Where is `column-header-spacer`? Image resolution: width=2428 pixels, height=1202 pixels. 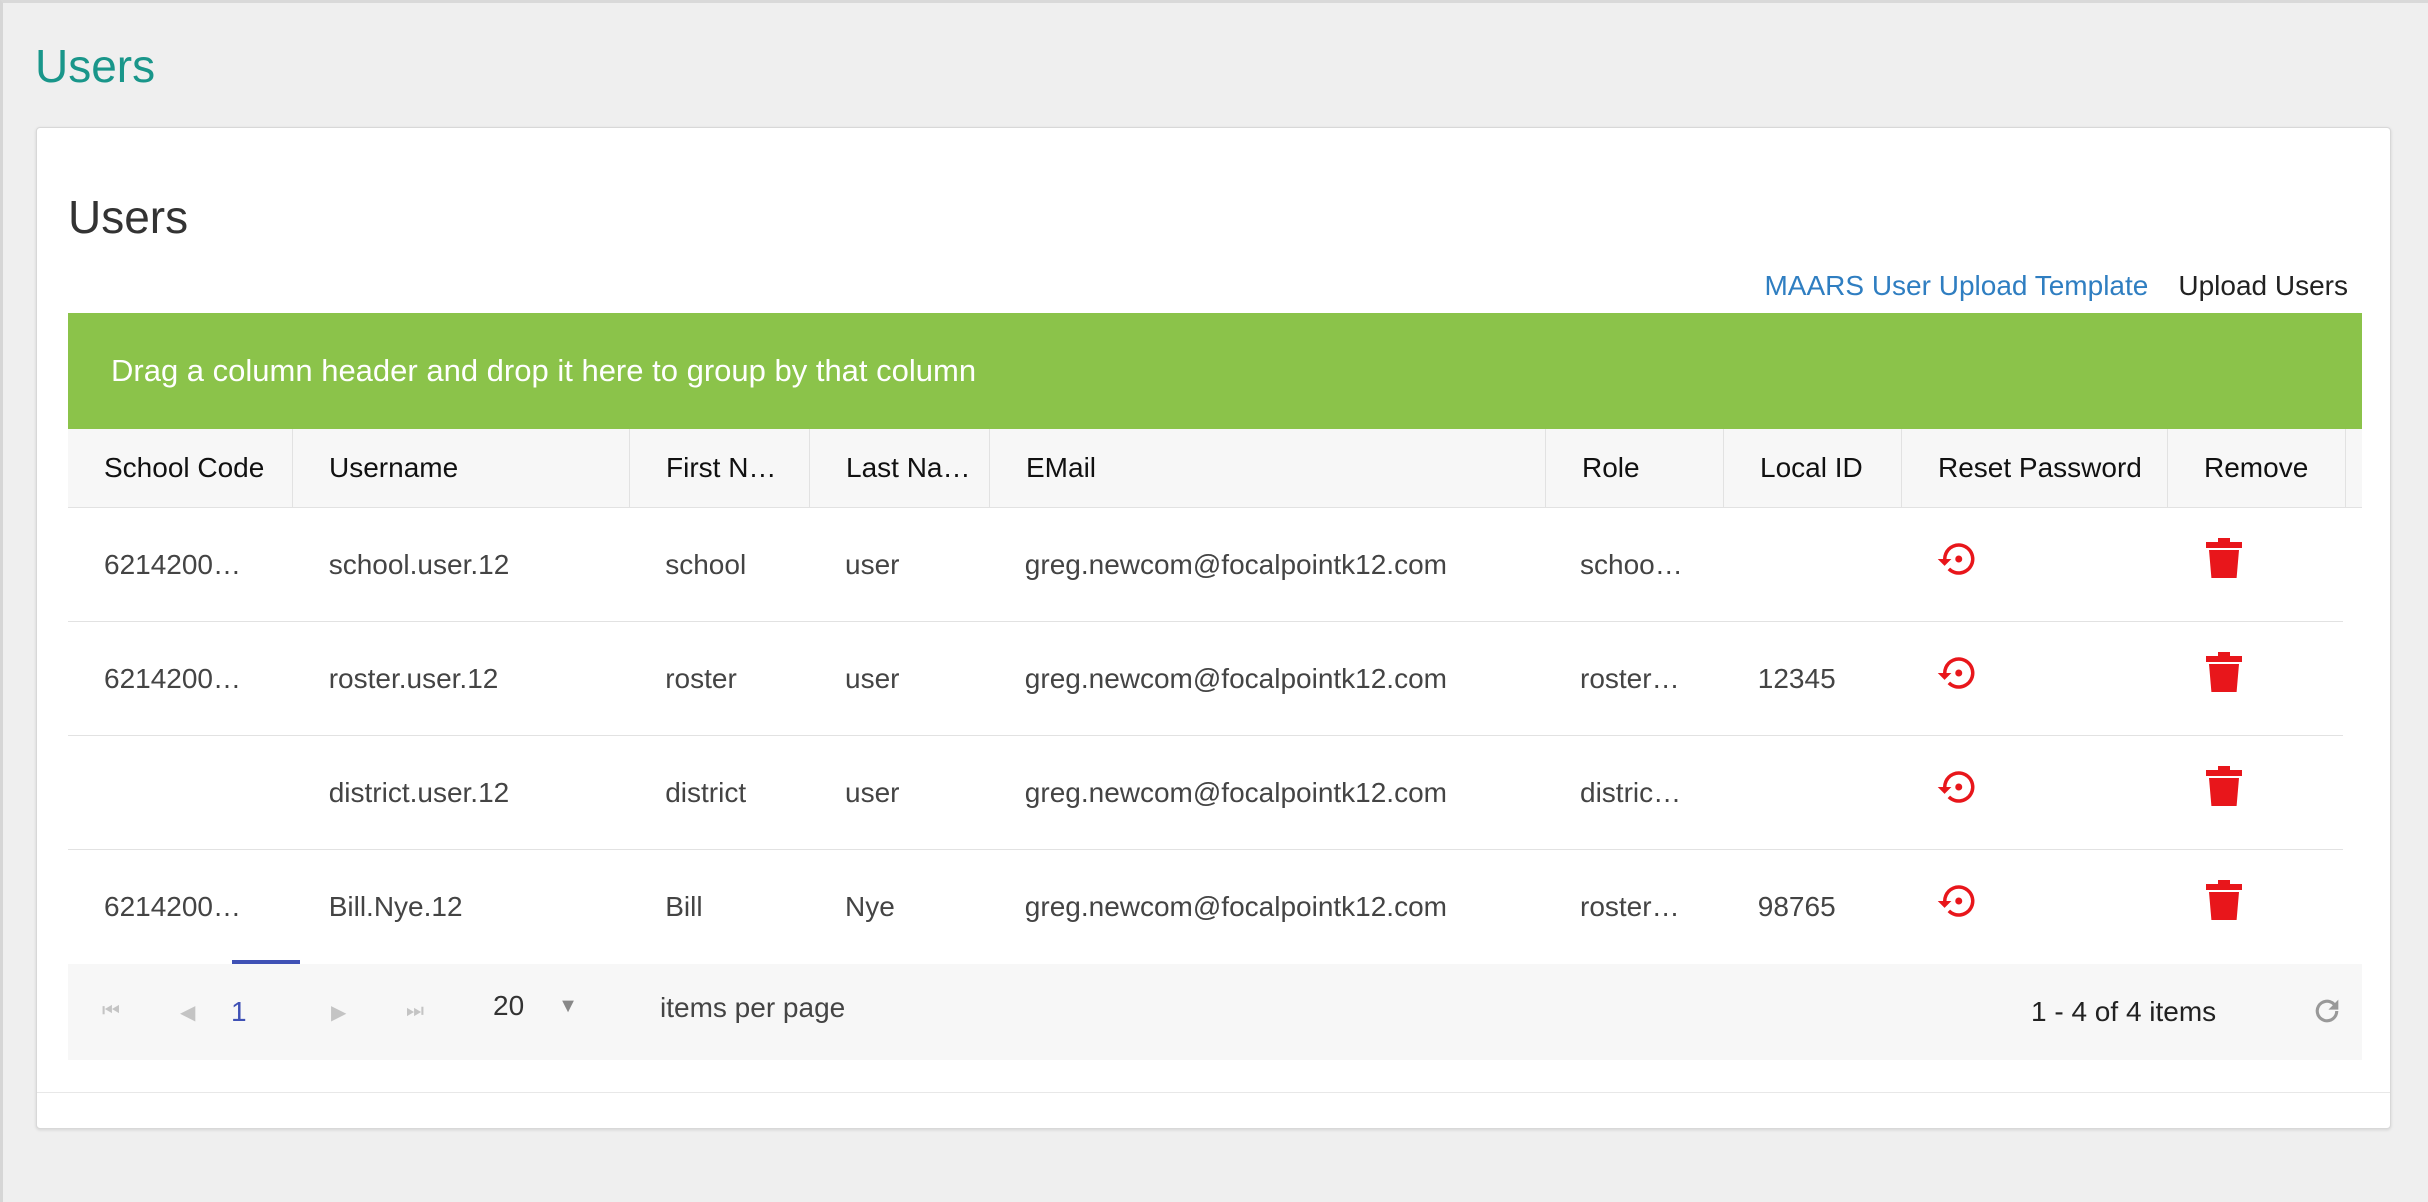 column-header-spacer is located at coordinates (2354, 468).